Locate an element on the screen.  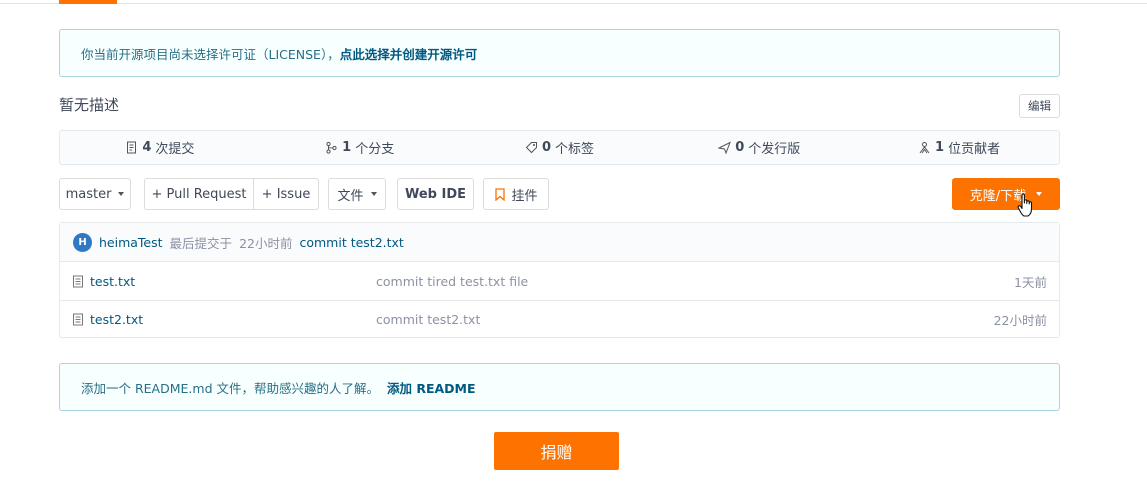
contributors-label: 位贡献者 is located at coordinates (974, 149).